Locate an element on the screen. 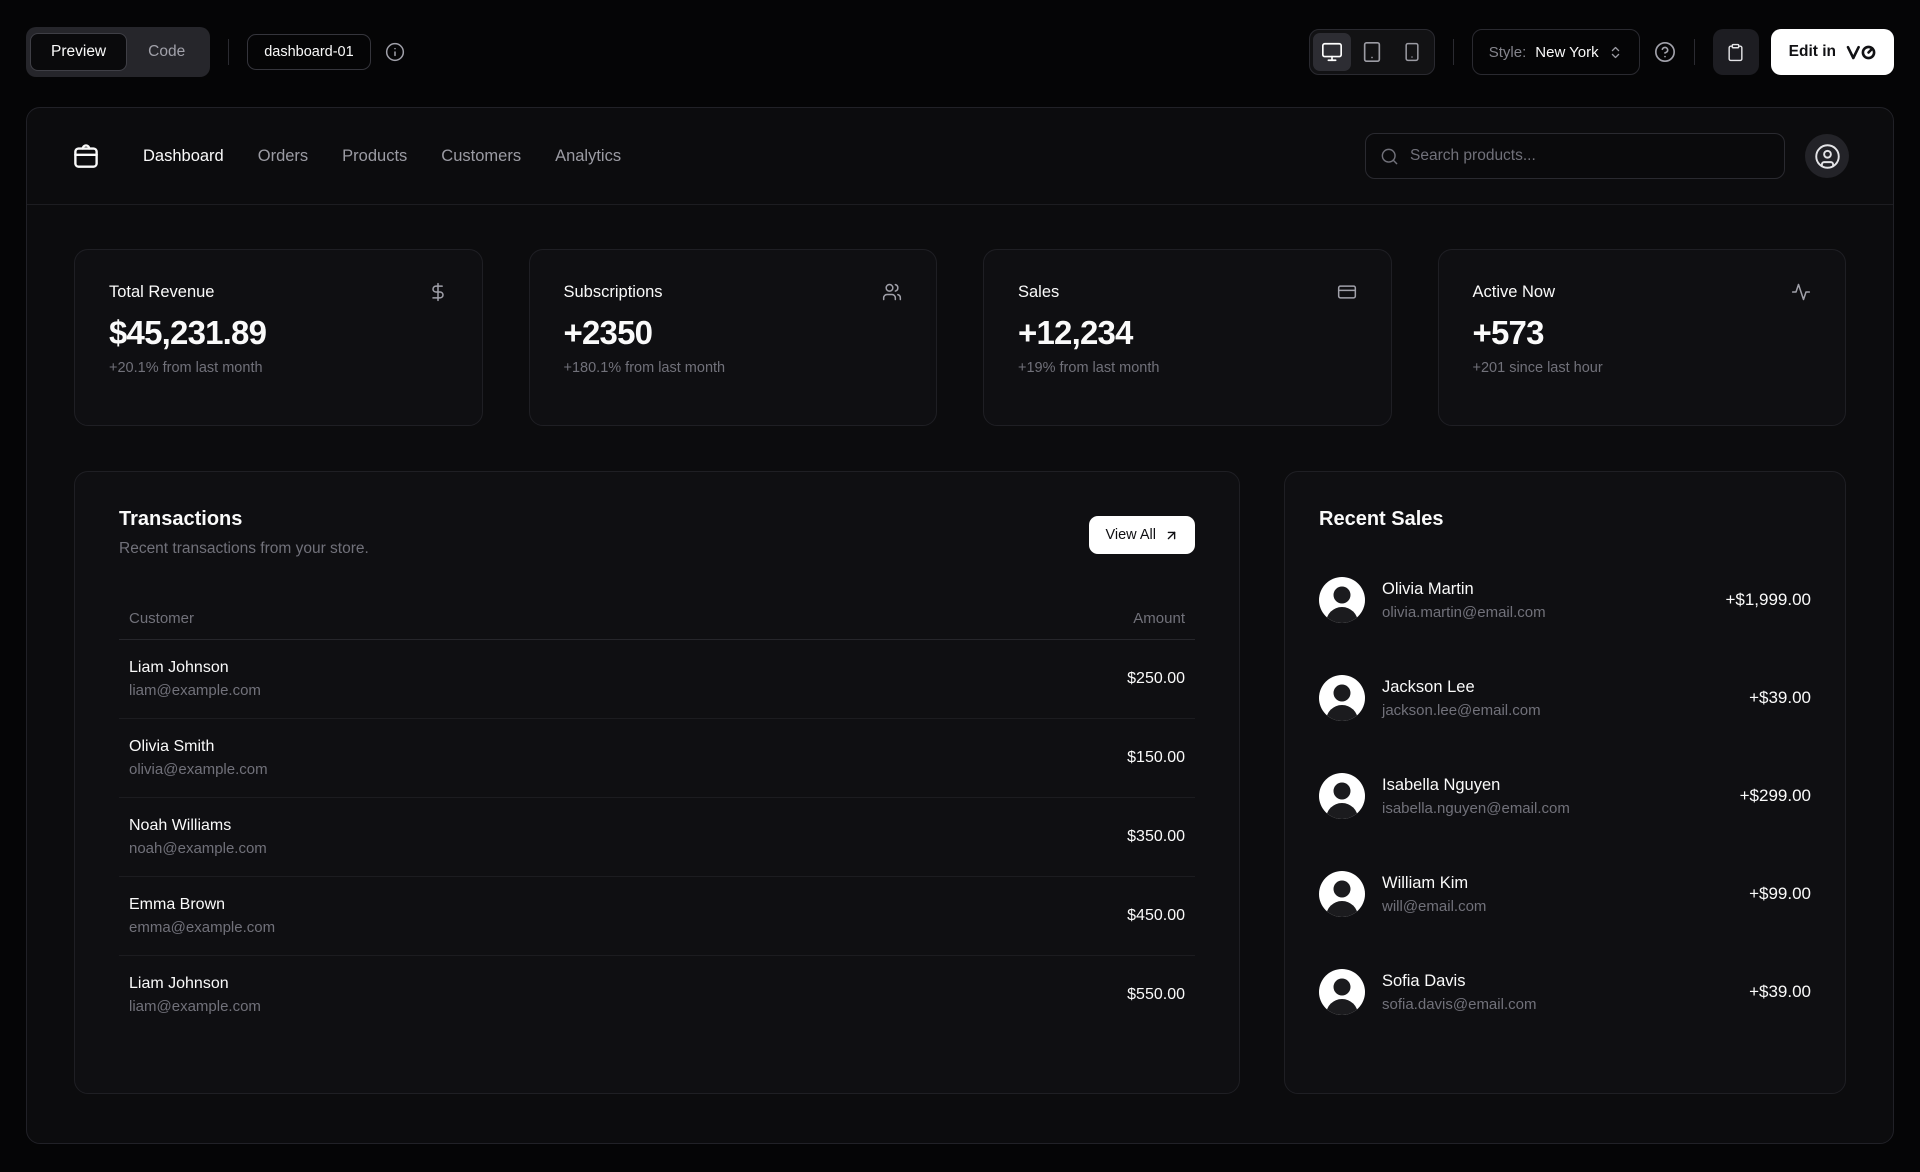 The width and height of the screenshot is (1920, 1172). sale-email: olivia.martin@email.com is located at coordinates (1464, 612).